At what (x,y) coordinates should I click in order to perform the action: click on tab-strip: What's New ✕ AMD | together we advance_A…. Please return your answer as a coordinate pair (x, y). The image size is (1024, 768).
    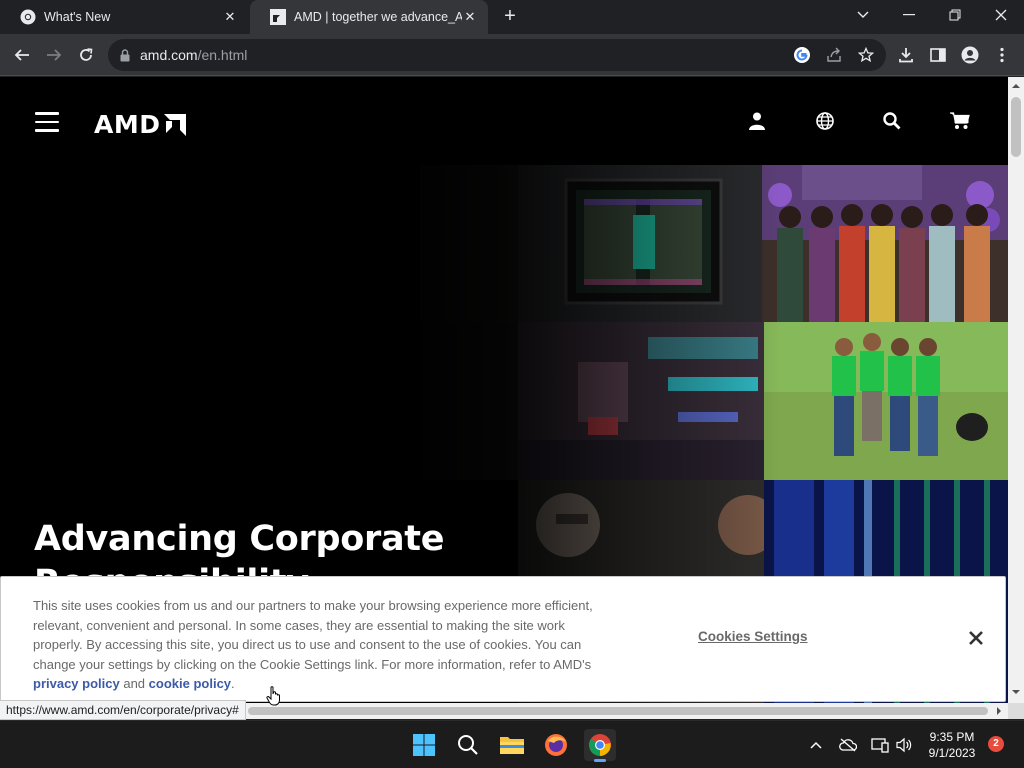
    Looking at the image, I should click on (512, 17).